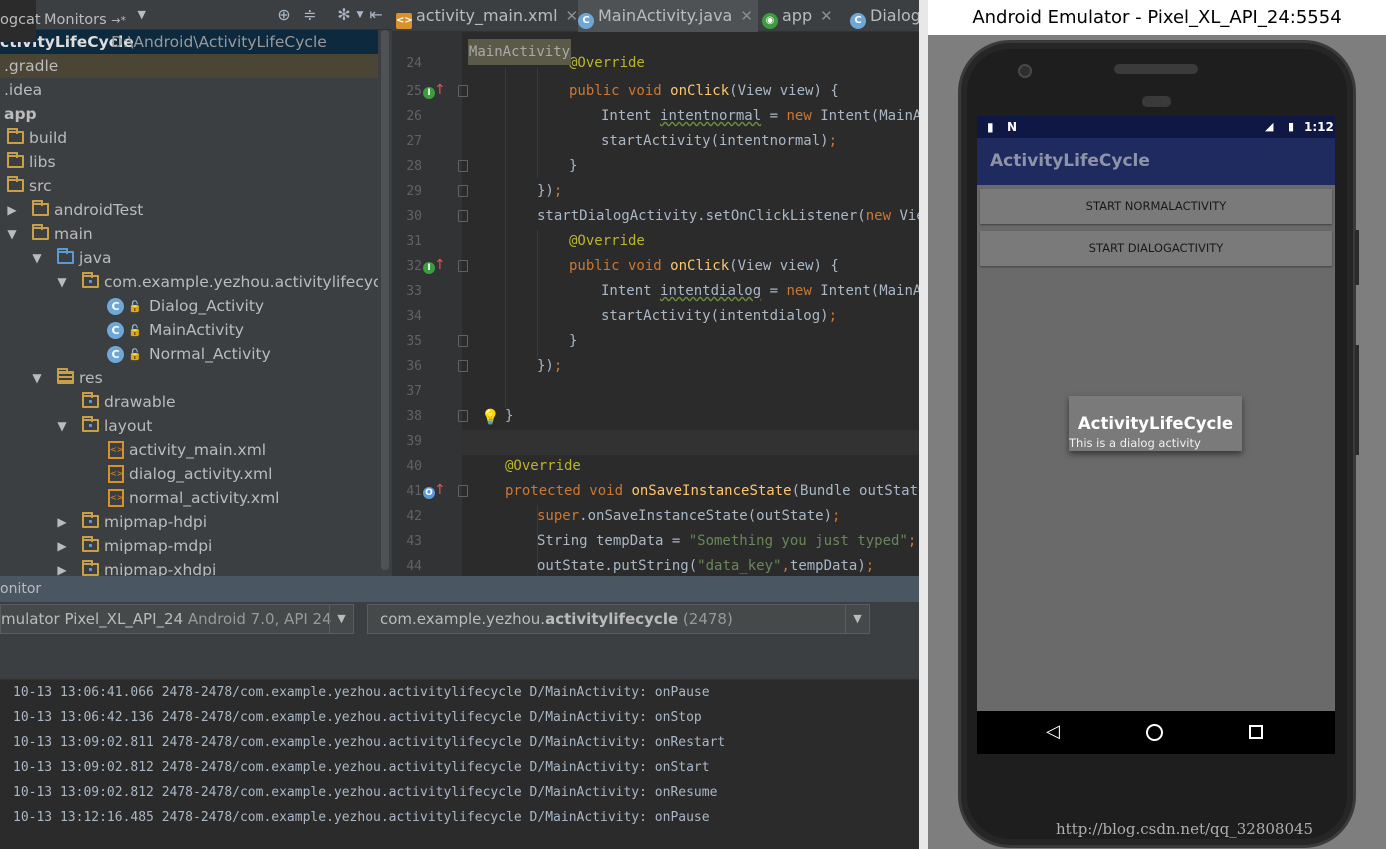  What do you see at coordinates (189, 426) in the screenshot?
I see `tree-item-layout: ▼ layout` at bounding box center [189, 426].